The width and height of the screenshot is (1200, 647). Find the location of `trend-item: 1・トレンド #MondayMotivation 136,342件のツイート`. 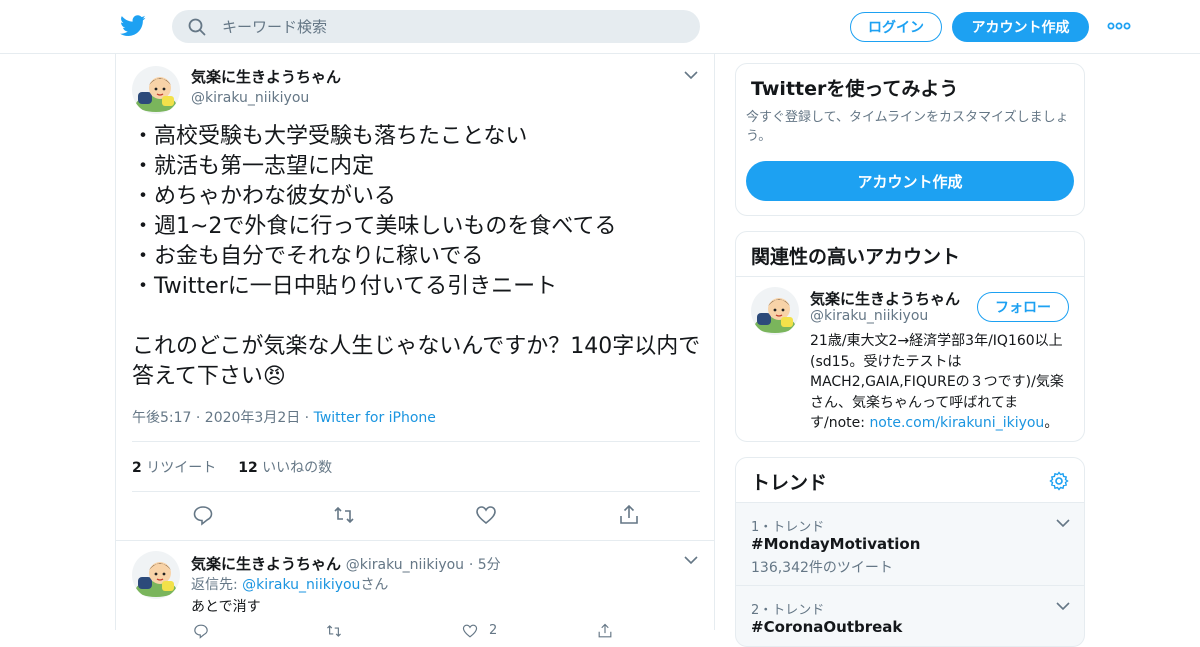

trend-item: 1・トレンド #MondayMotivation 136,342件のツイート is located at coordinates (910, 544).